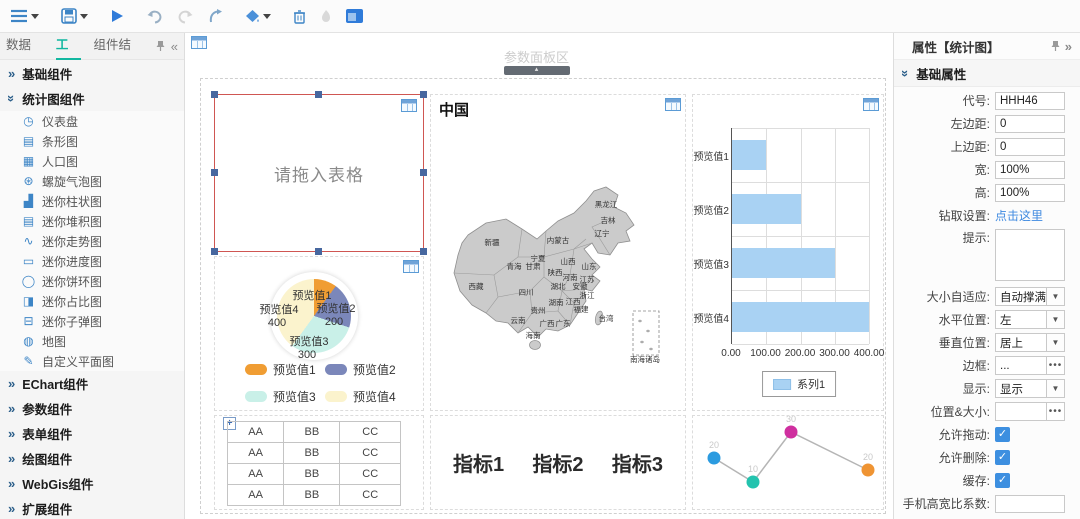  Describe the element at coordinates (92, 98) in the screenshot. I see `sidebar-section-header: » 统计图组件` at that location.